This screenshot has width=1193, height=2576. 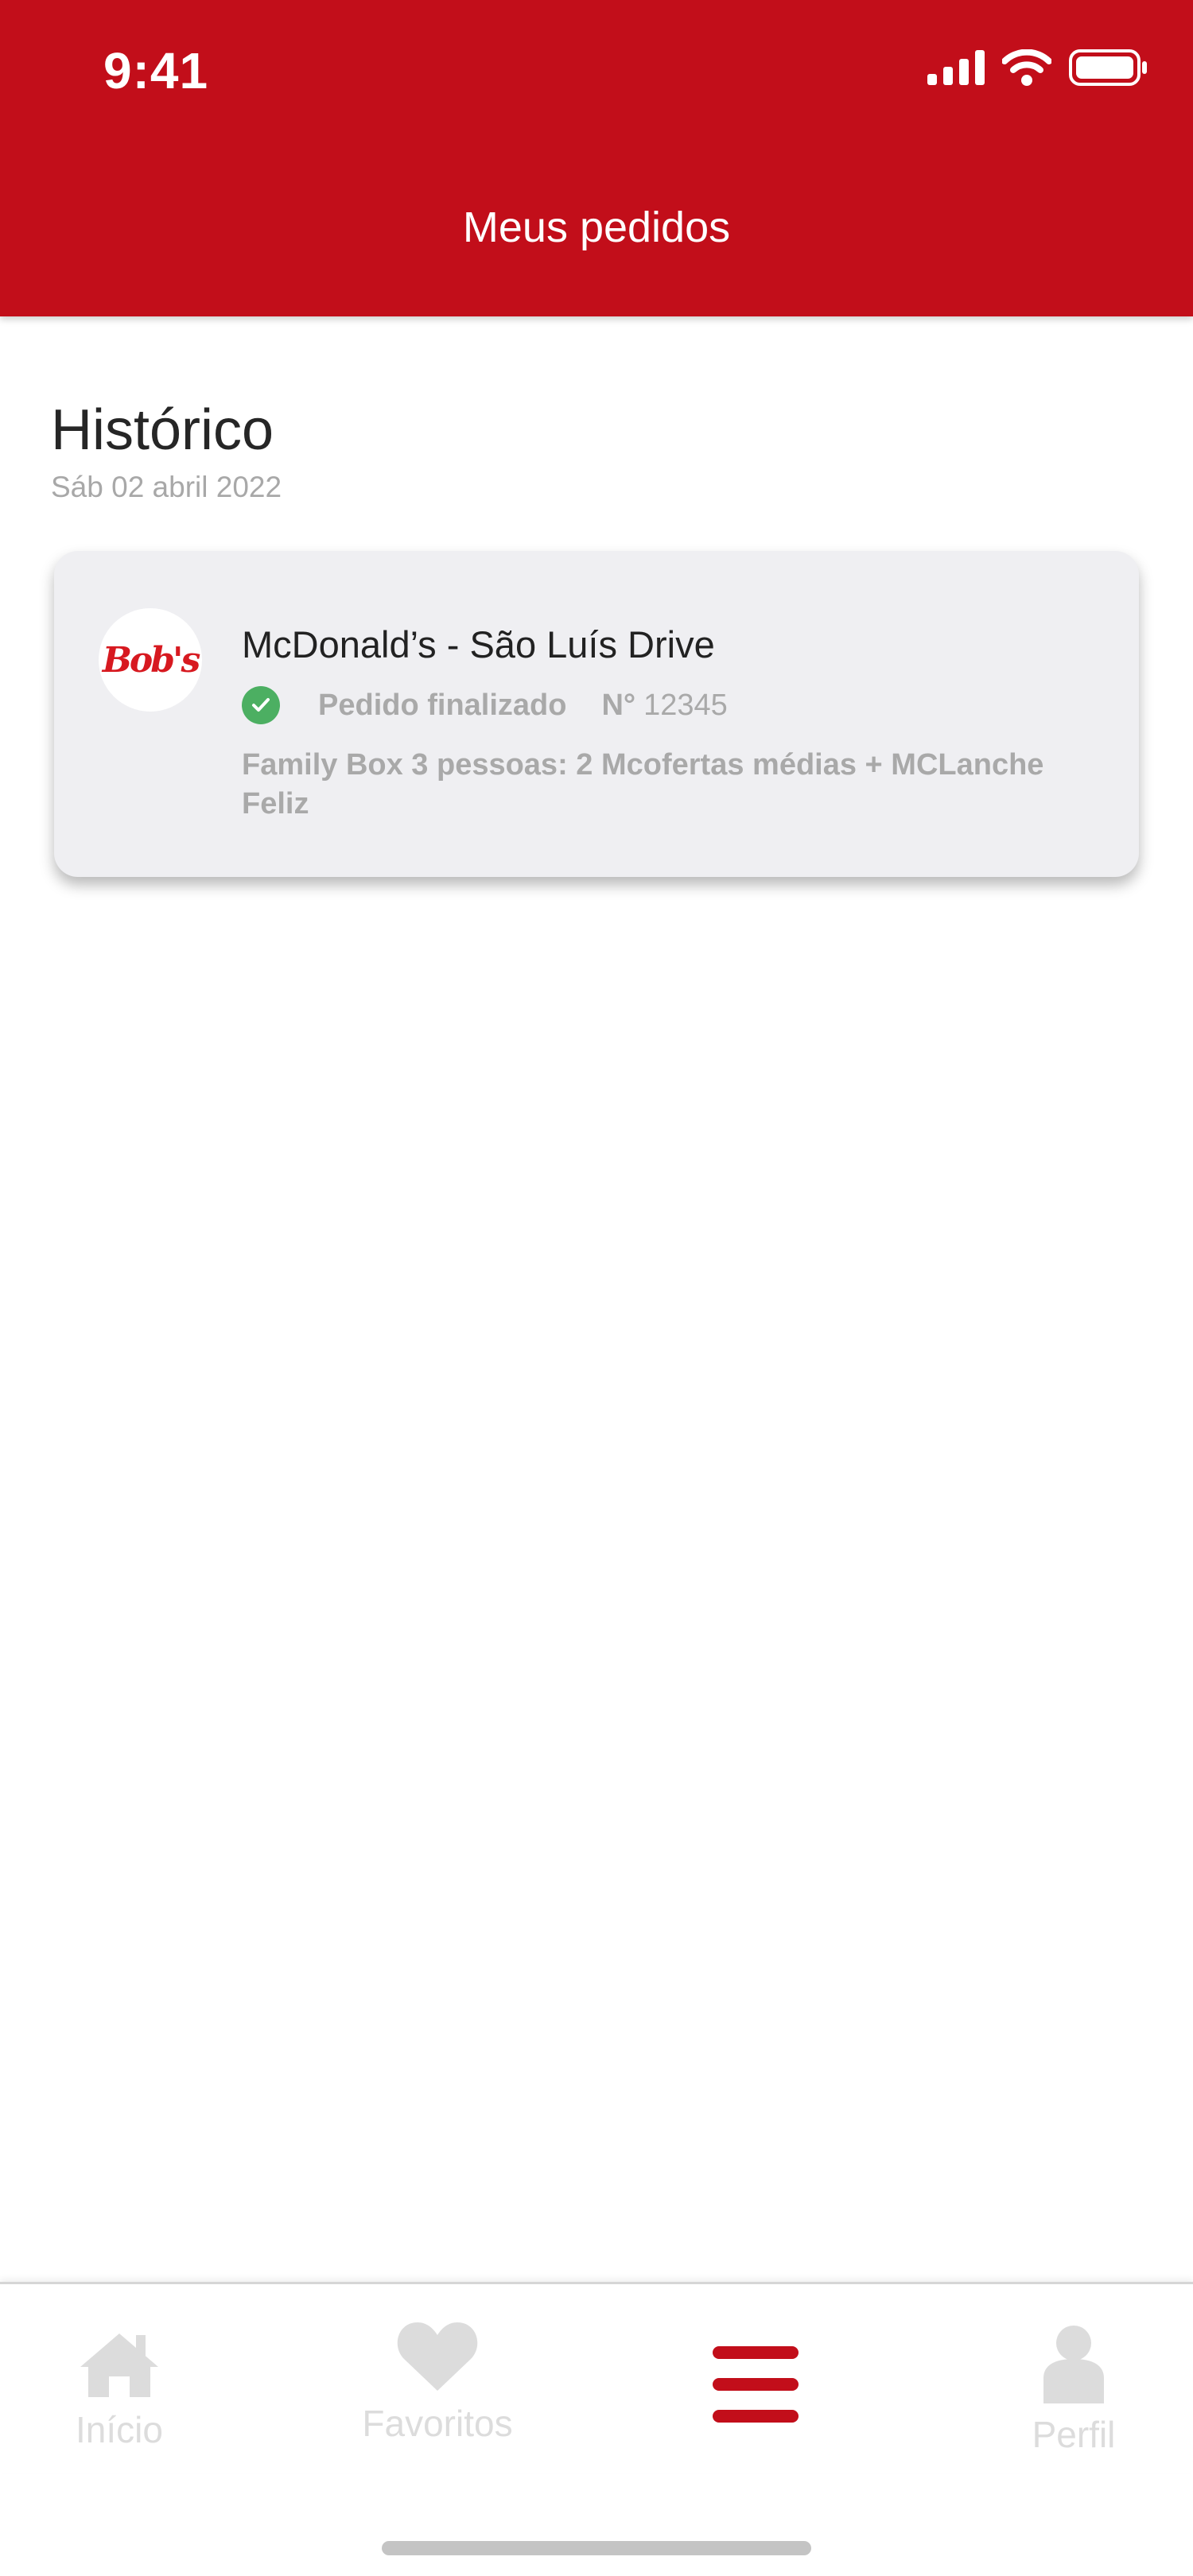 I want to click on tab-menu, so click(x=755, y=2379).